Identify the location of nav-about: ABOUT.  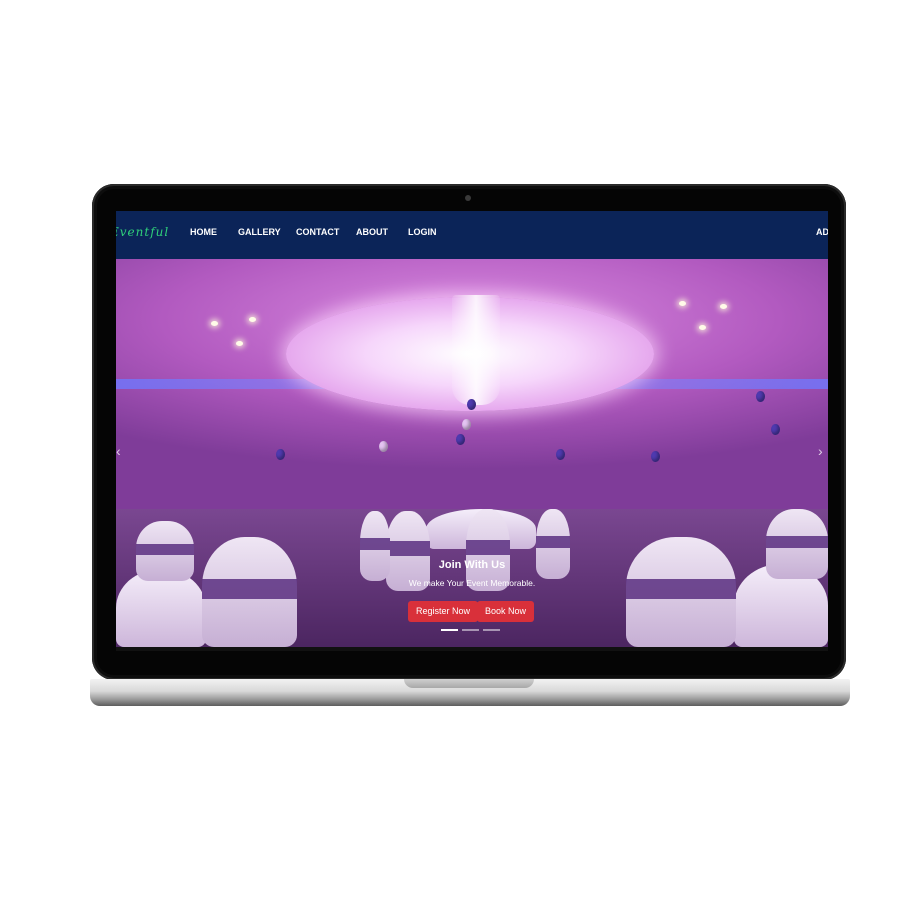
(372, 232).